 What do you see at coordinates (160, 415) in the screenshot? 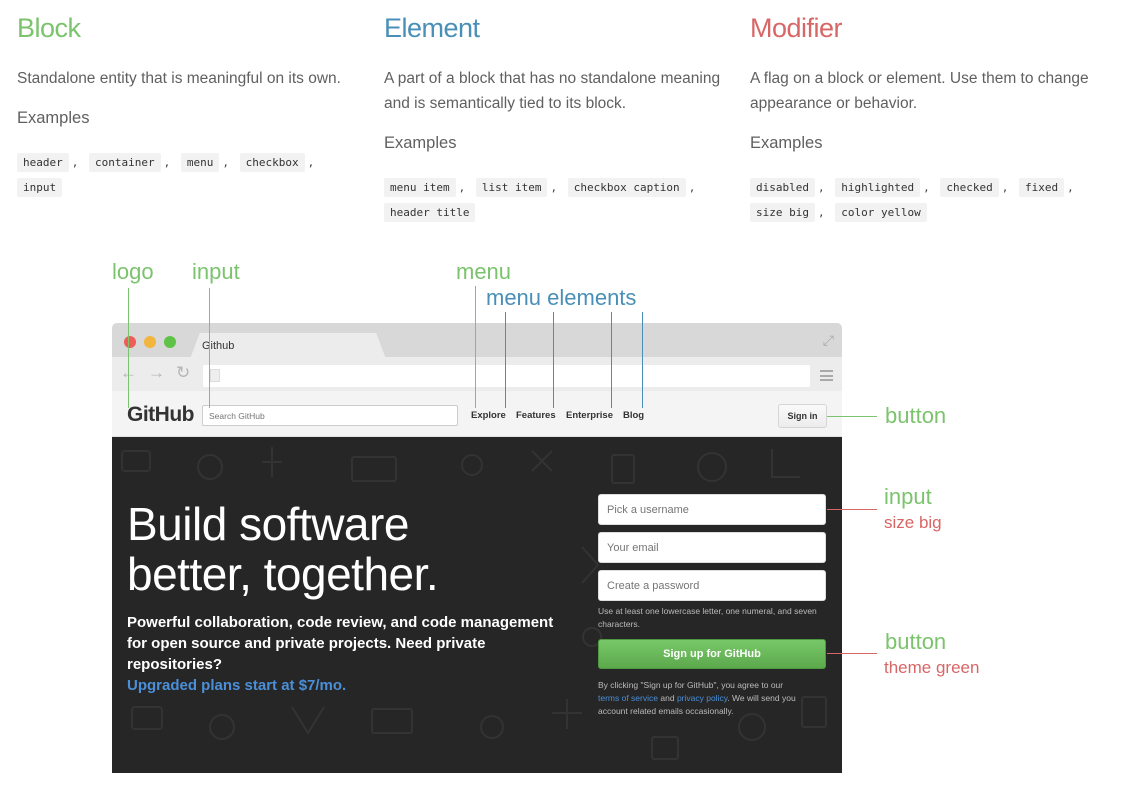
I see `github-logo: GitHub` at bounding box center [160, 415].